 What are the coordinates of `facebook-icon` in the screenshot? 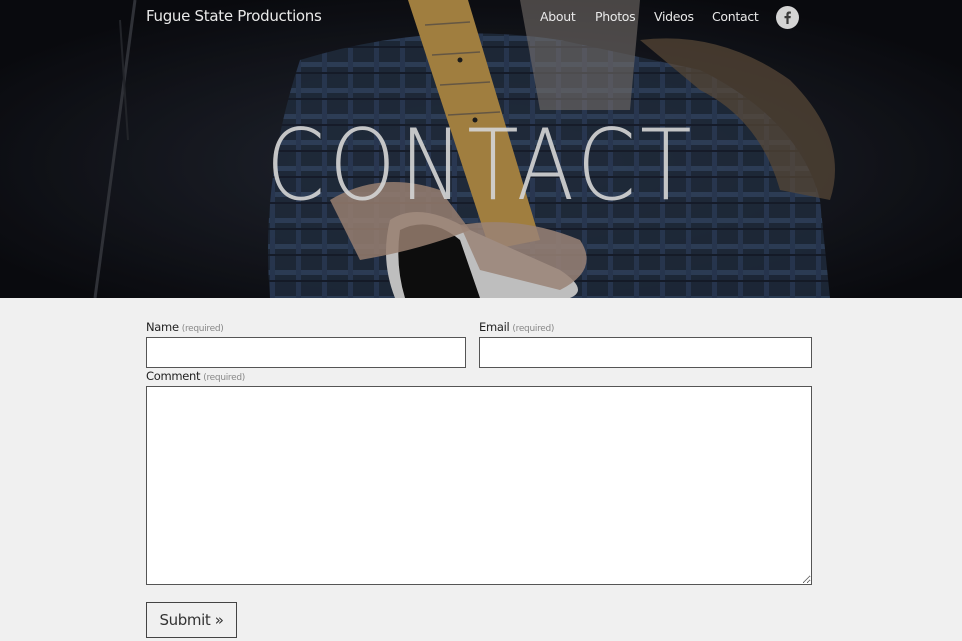 It's located at (787, 17).